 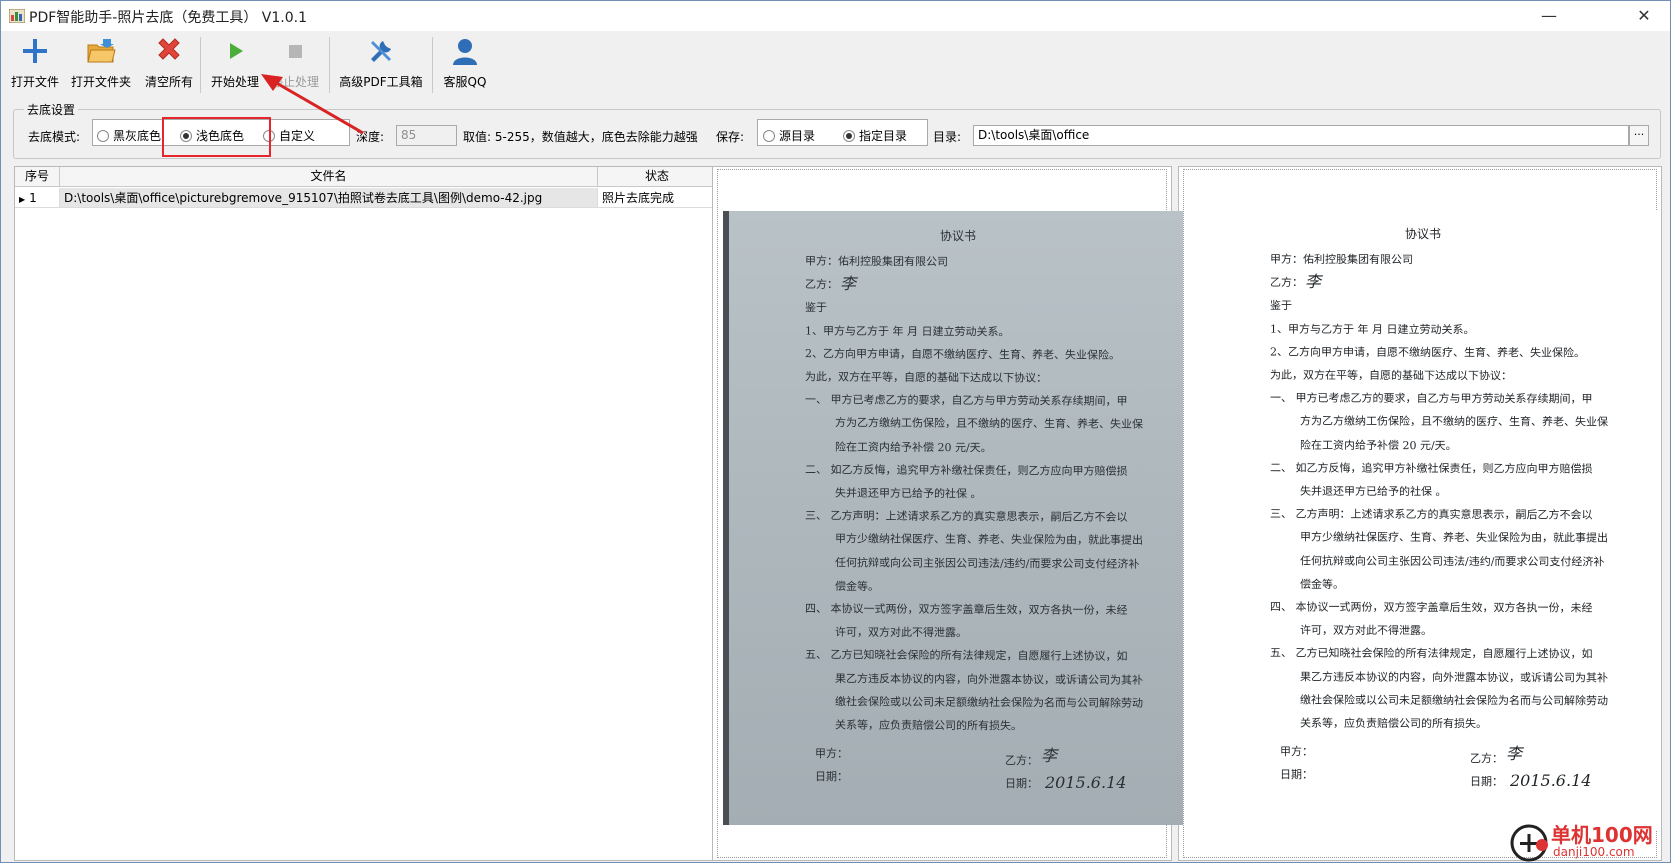 What do you see at coordinates (101, 51) in the screenshot?
I see `folder-icon` at bounding box center [101, 51].